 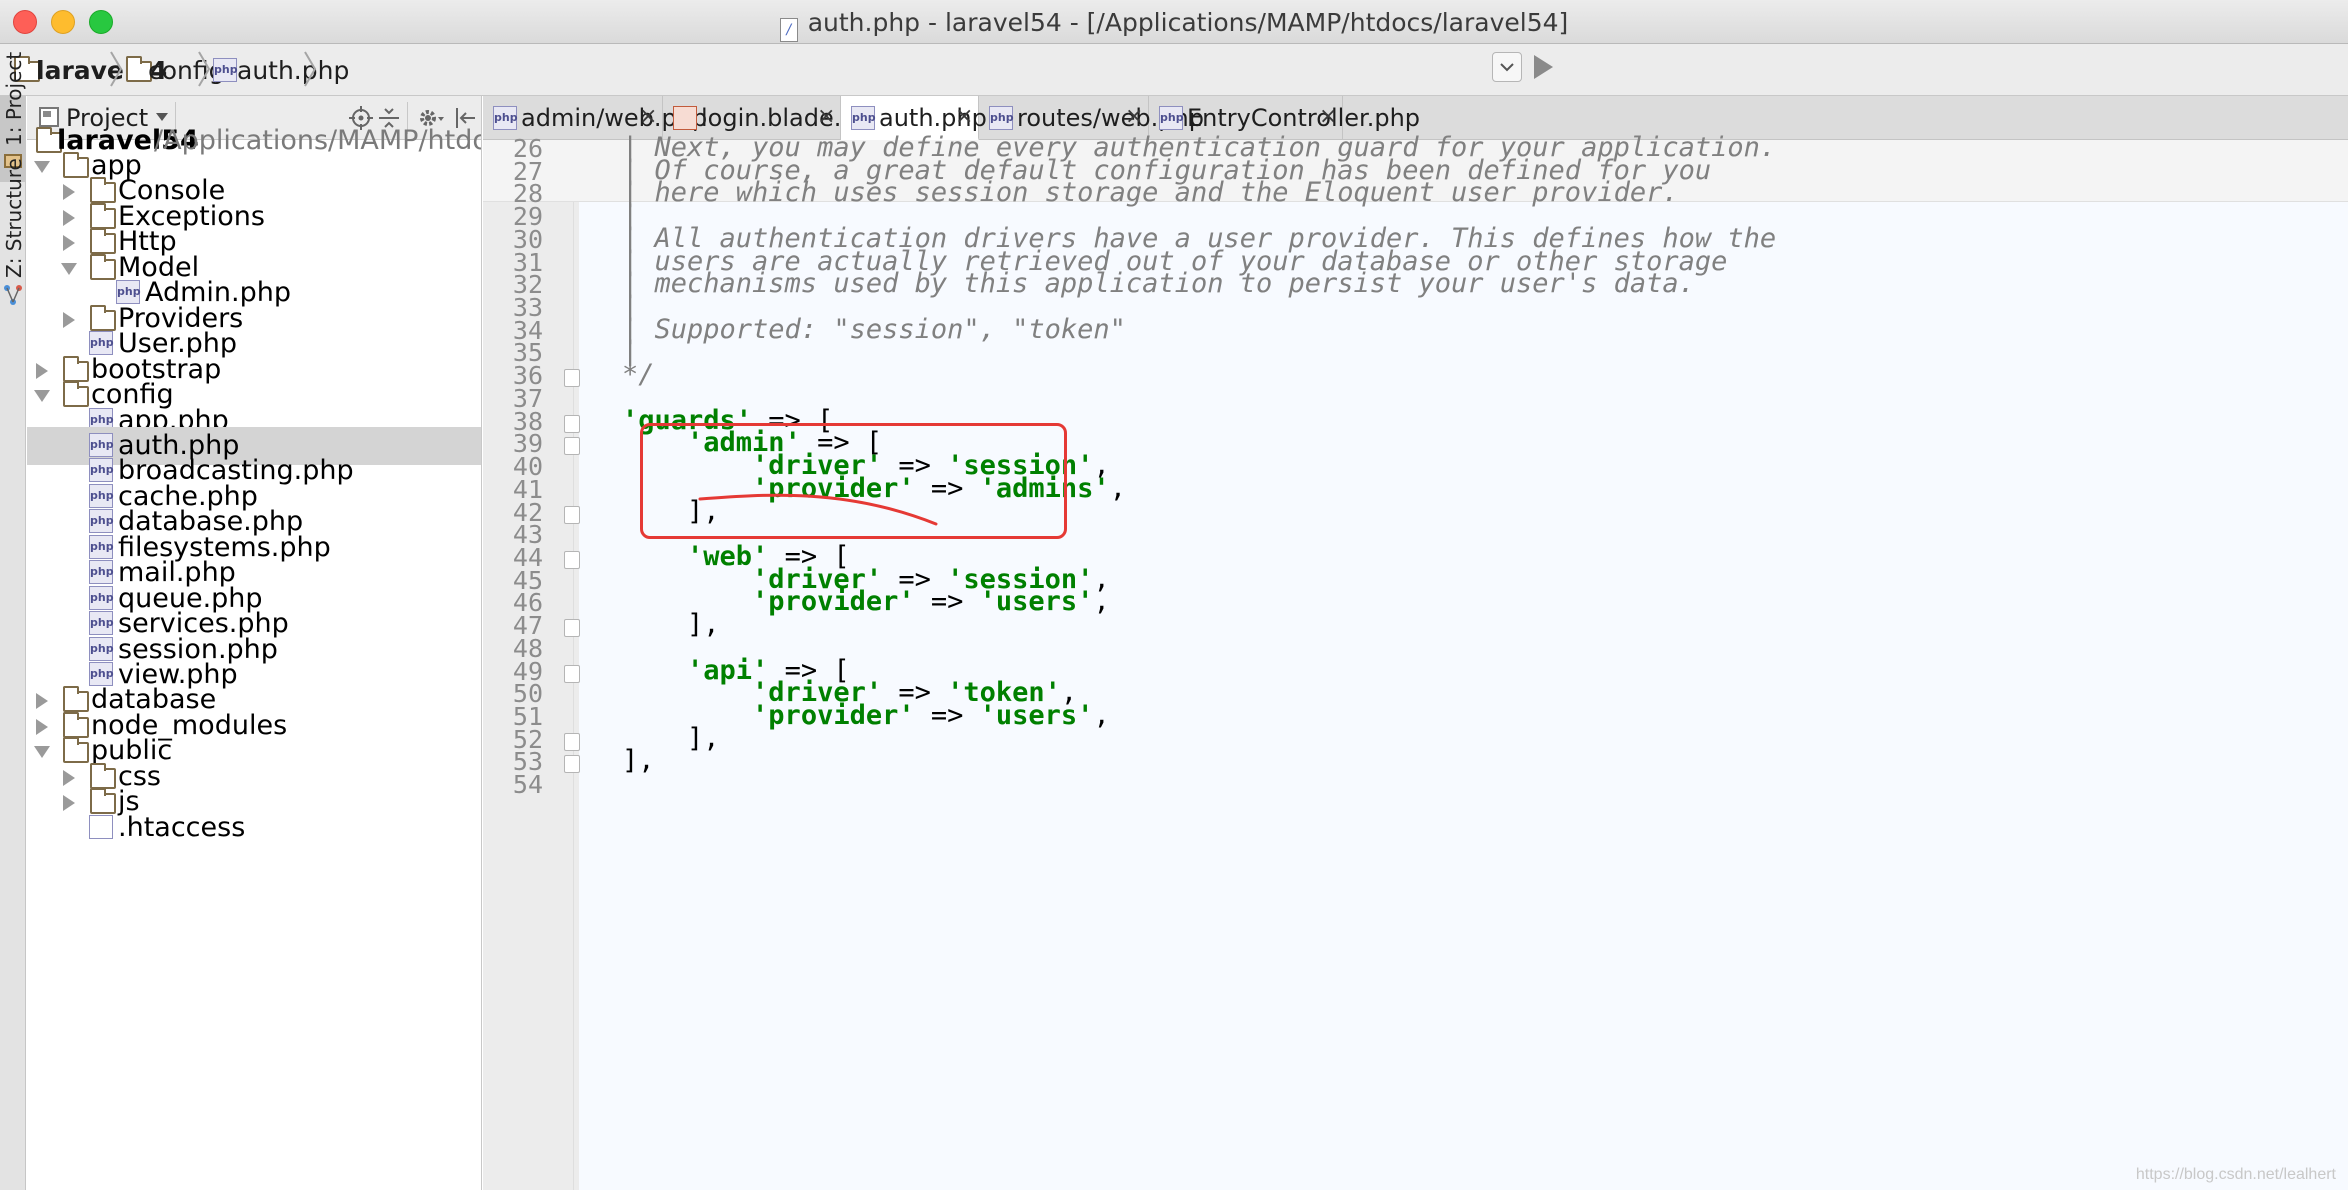 I want to click on code-line: | Supported: "session", "token", so click(x=874, y=329).